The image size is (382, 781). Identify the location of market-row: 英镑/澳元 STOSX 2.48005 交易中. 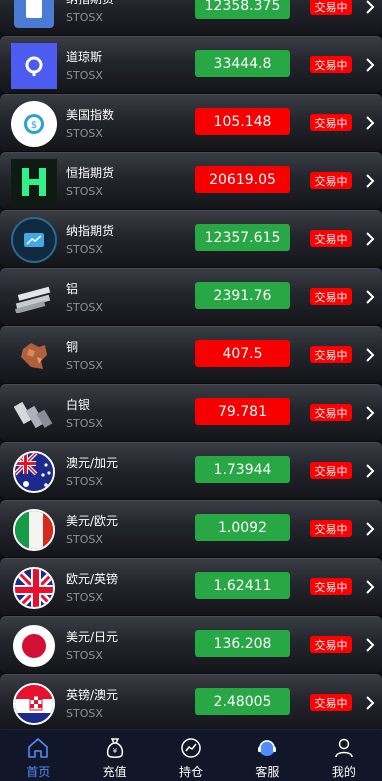
(191, 703).